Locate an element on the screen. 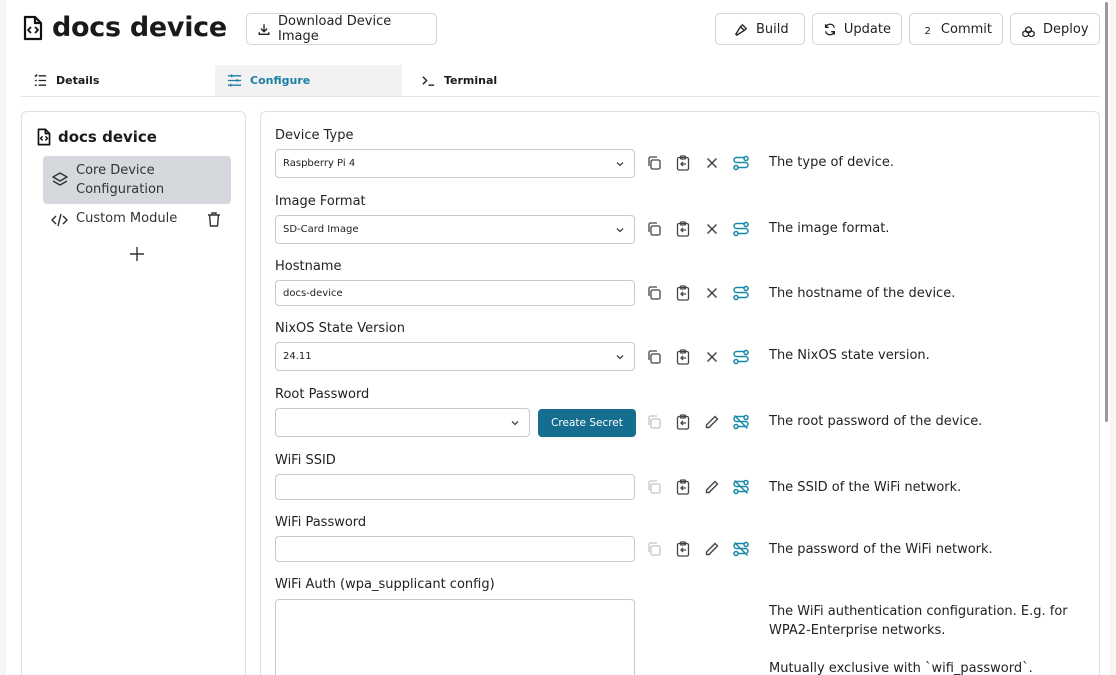 The image size is (1116, 675). hostname-label: Hostname is located at coordinates (308, 266).